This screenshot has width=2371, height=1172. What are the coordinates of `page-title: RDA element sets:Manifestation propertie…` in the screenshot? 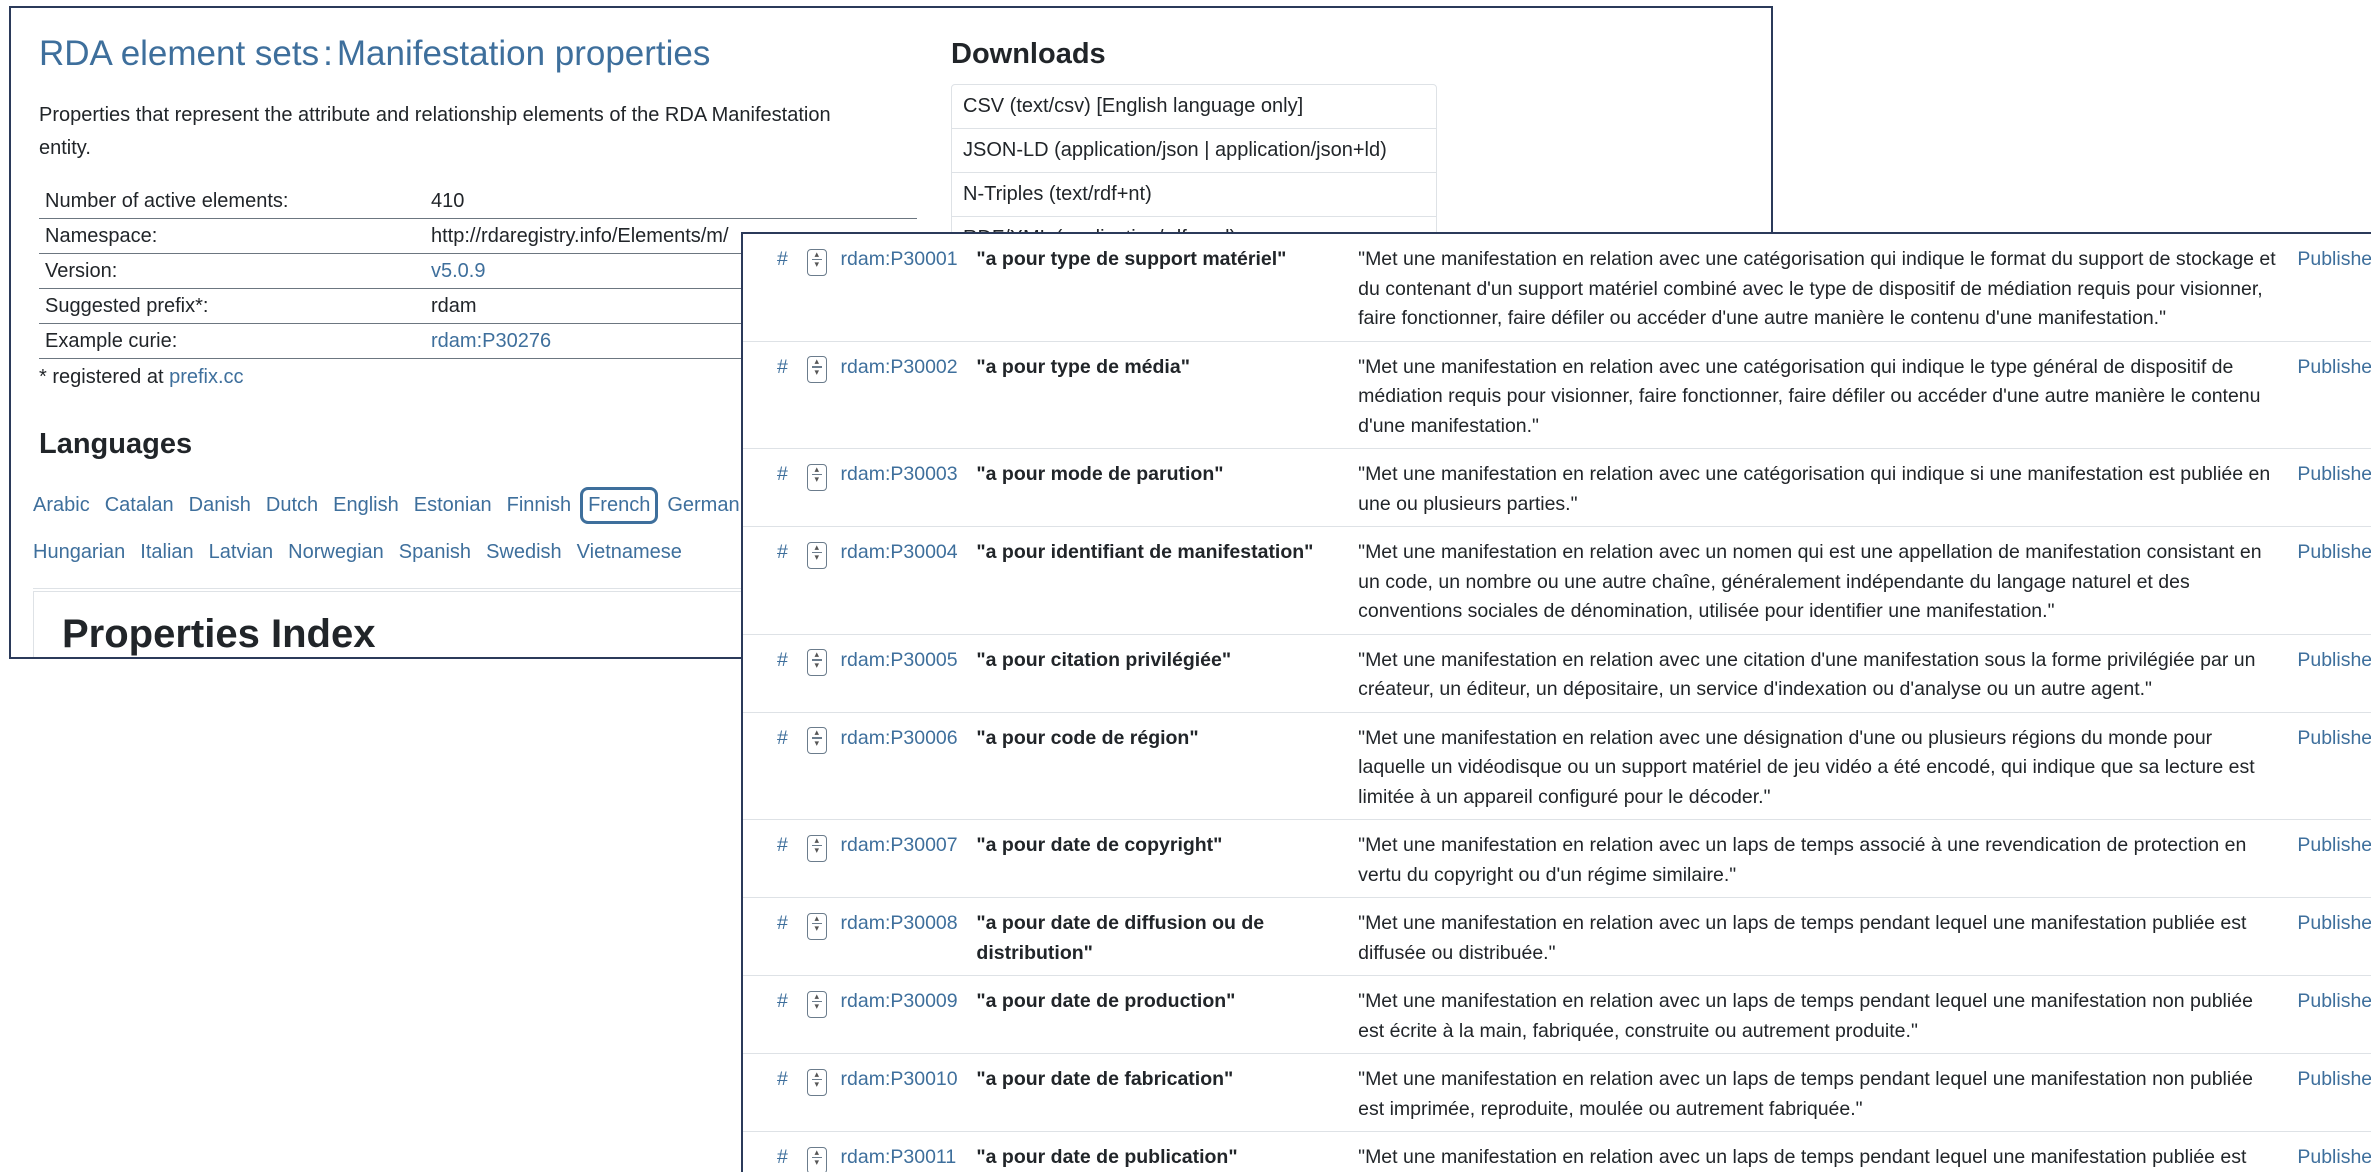 It's located at (374, 54).